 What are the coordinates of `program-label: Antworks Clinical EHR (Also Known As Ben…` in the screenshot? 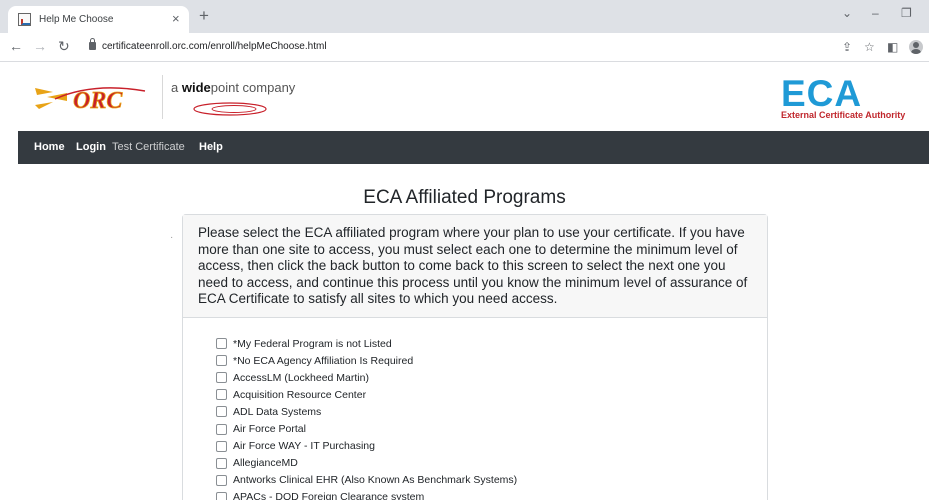 It's located at (375, 480).